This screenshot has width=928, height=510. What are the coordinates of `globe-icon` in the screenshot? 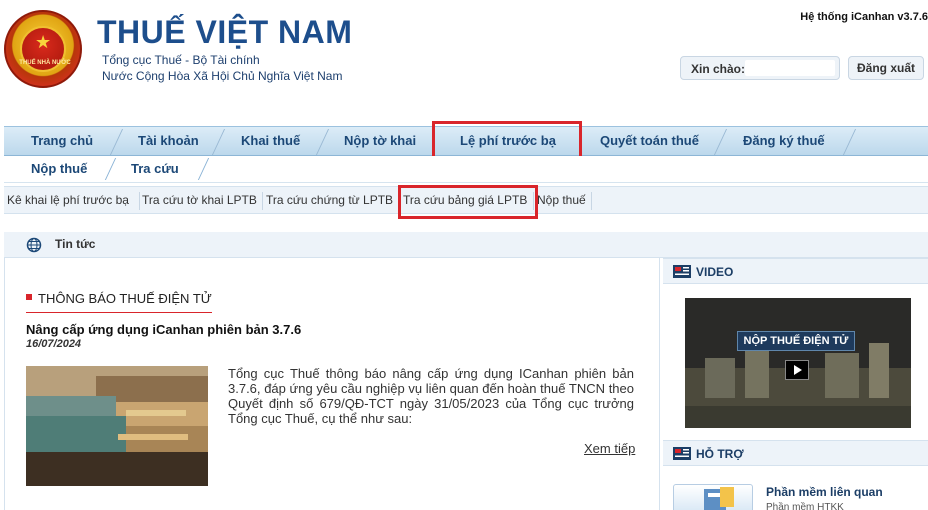 It's located at (34, 245).